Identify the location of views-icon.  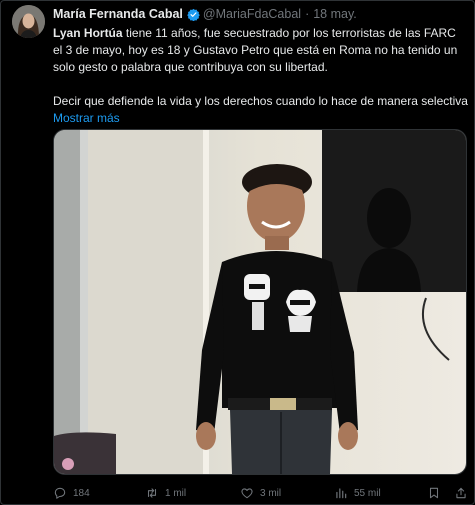
(341, 493).